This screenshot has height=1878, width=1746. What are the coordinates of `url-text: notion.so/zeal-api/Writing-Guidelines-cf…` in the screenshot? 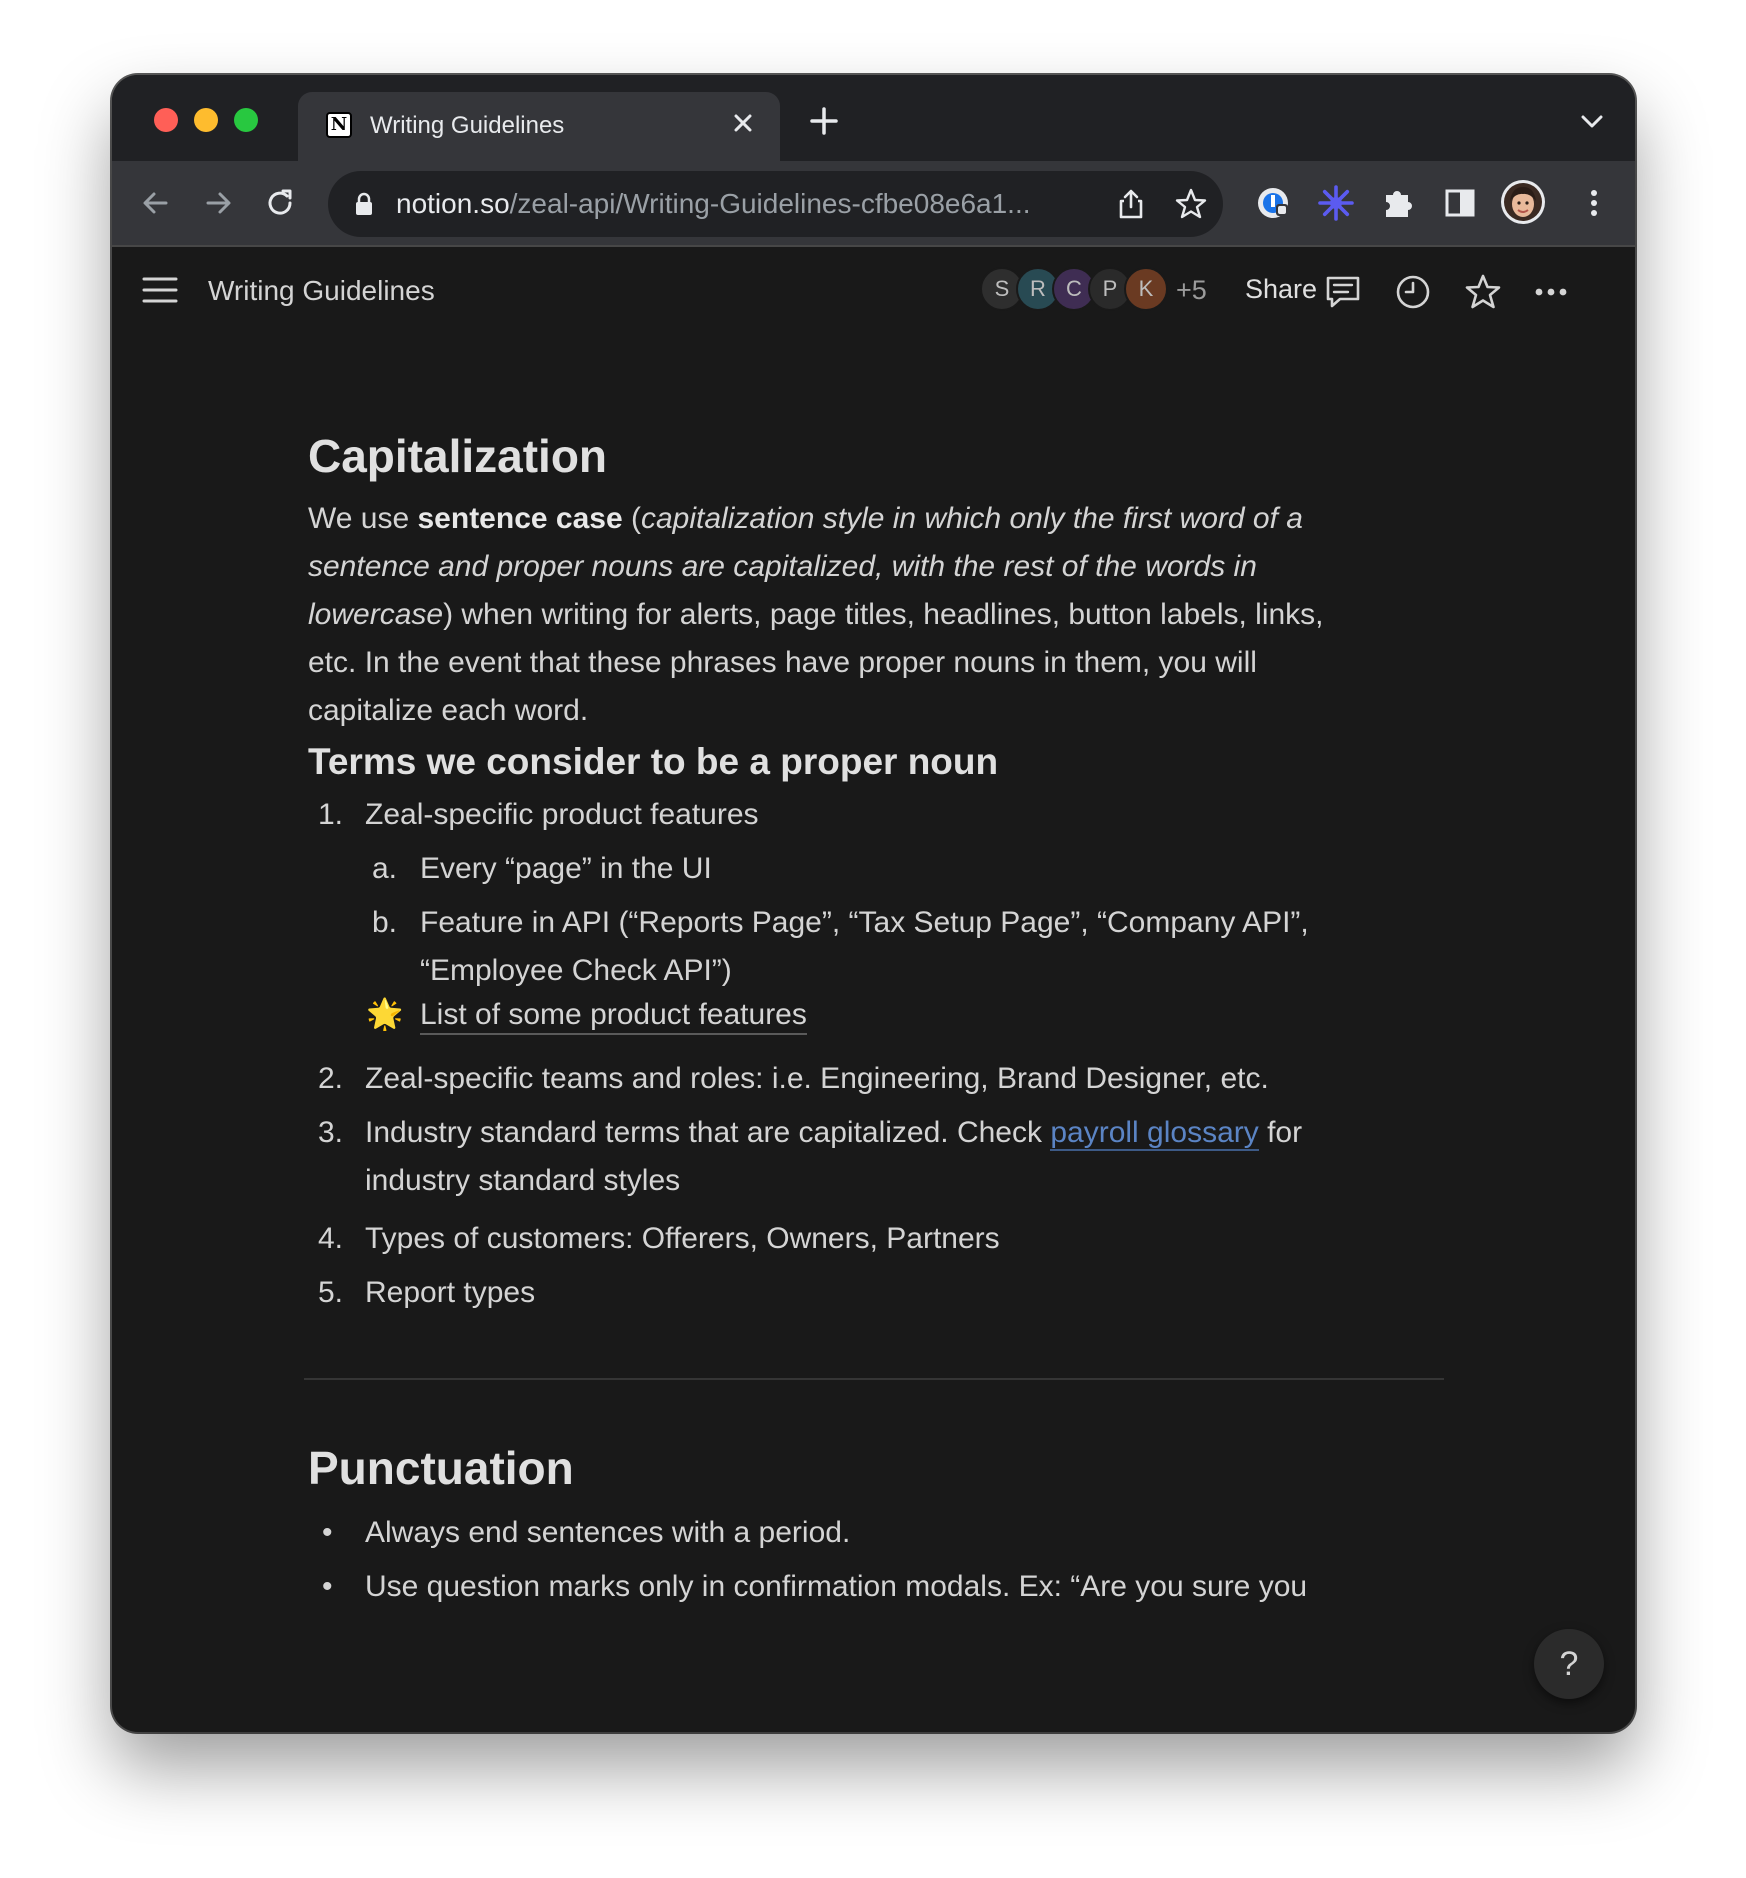 It's located at (746, 204).